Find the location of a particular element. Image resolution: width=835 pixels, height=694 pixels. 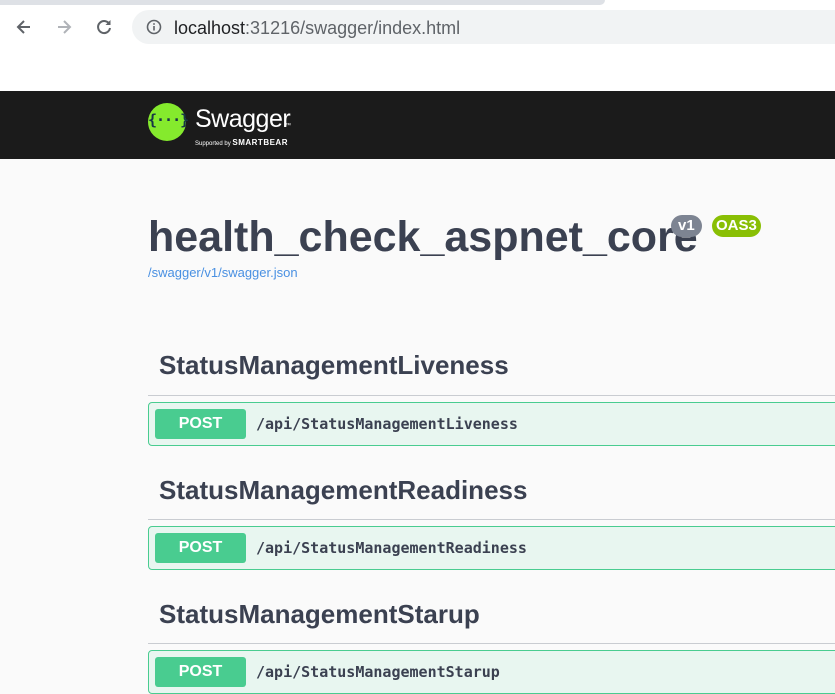

section-header-liveness: StatusManagementLiveness is located at coordinates (491, 367).